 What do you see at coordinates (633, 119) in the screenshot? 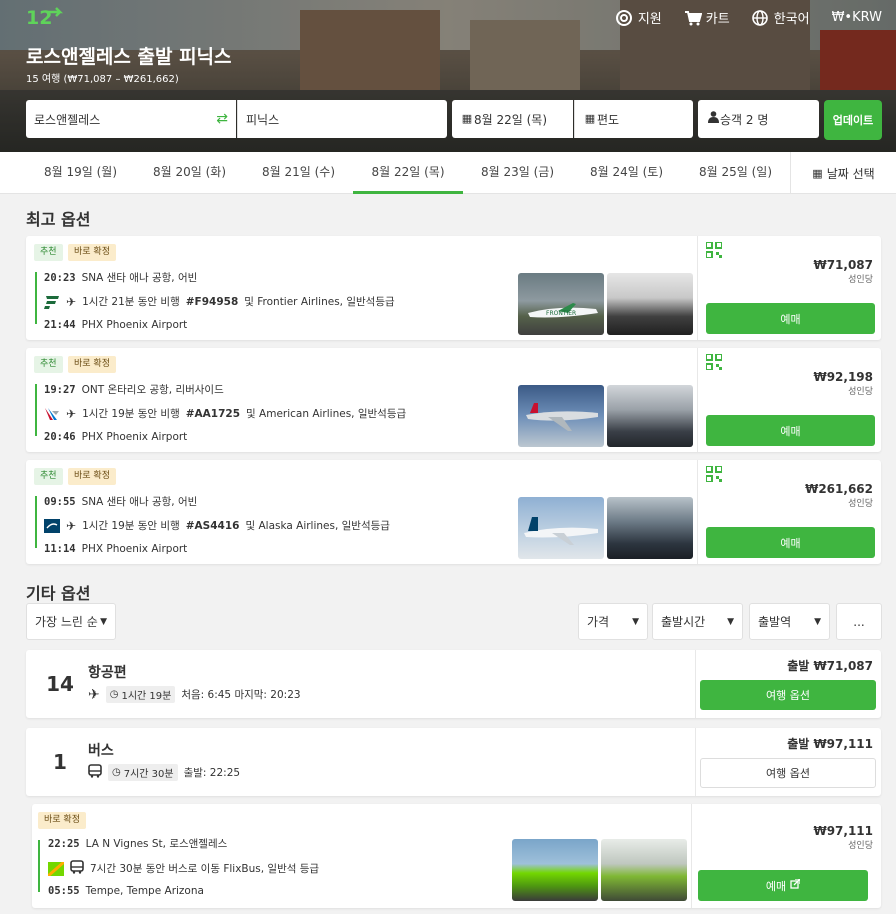
I see `trip-type-field: ▦ 편도` at bounding box center [633, 119].